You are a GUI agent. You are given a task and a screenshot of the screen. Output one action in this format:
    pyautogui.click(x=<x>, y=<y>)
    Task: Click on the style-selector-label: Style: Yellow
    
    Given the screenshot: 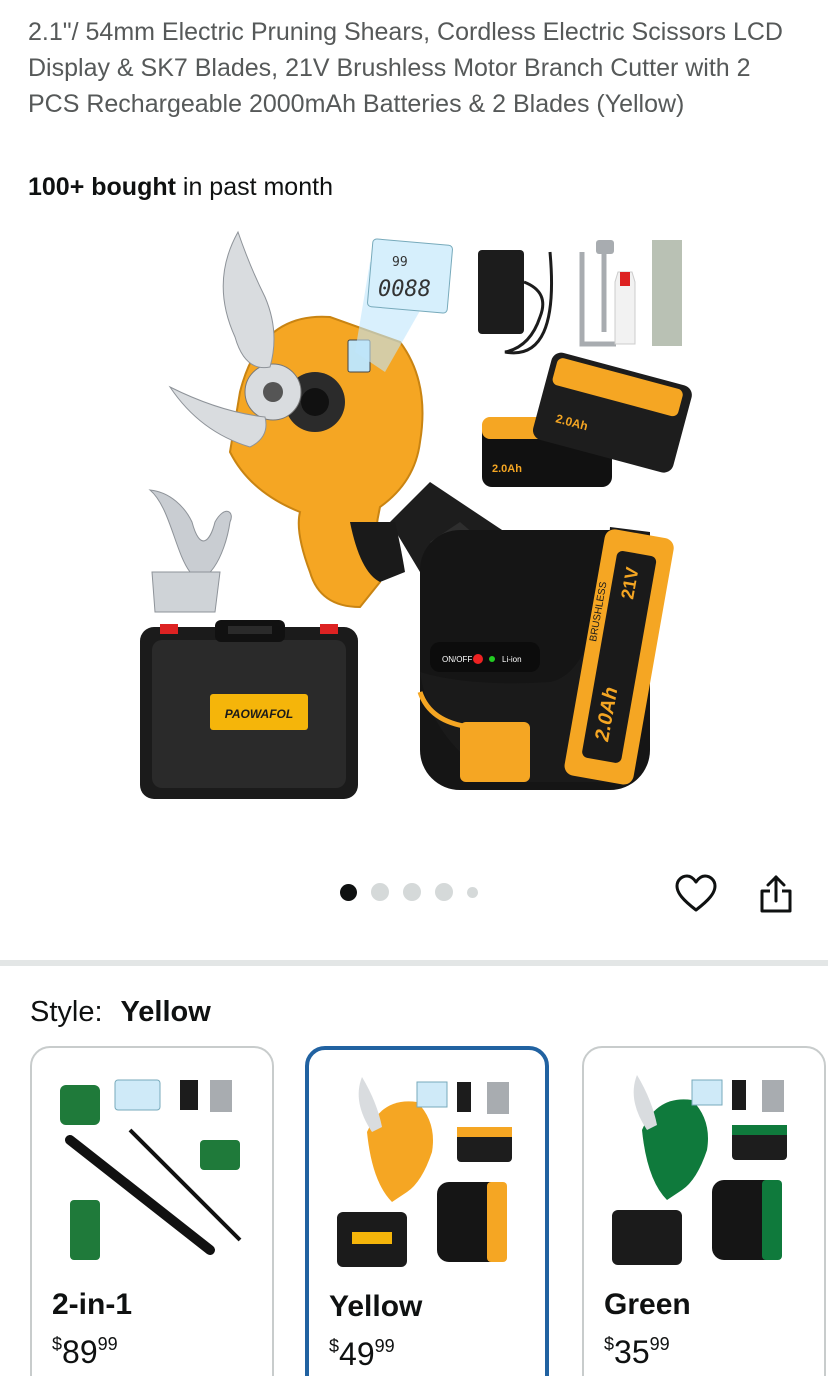 What is the action you would take?
    pyautogui.click(x=120, y=1012)
    